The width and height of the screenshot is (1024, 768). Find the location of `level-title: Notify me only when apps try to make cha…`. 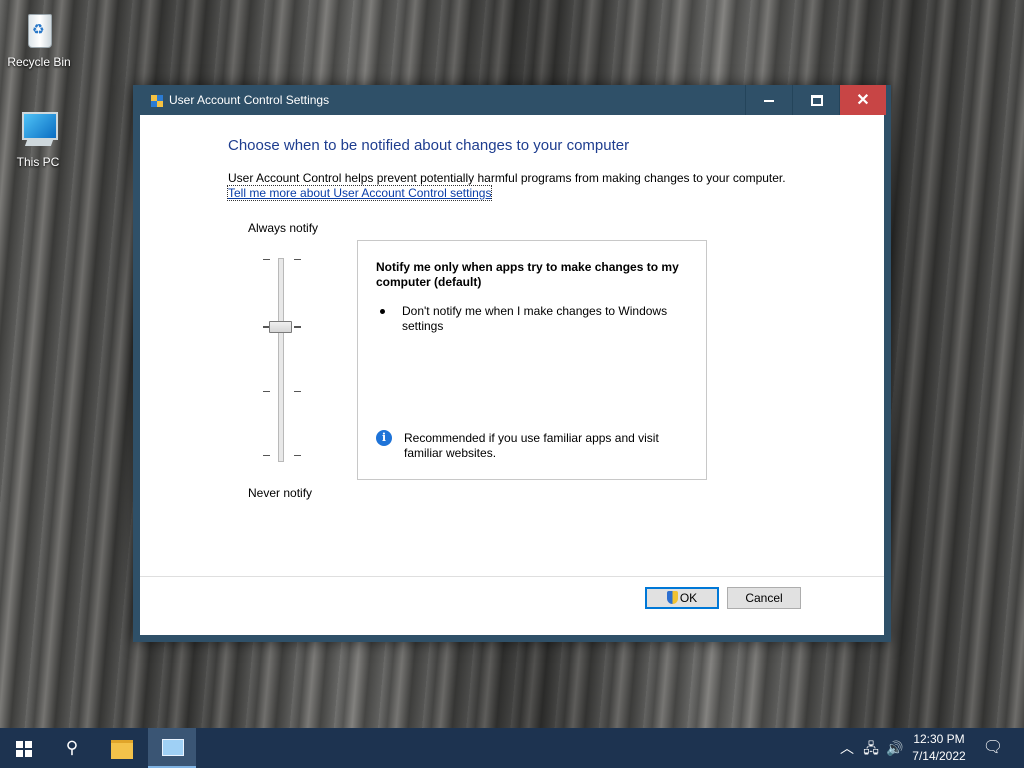

level-title: Notify me only when apps try to make cha… is located at coordinates (527, 274).